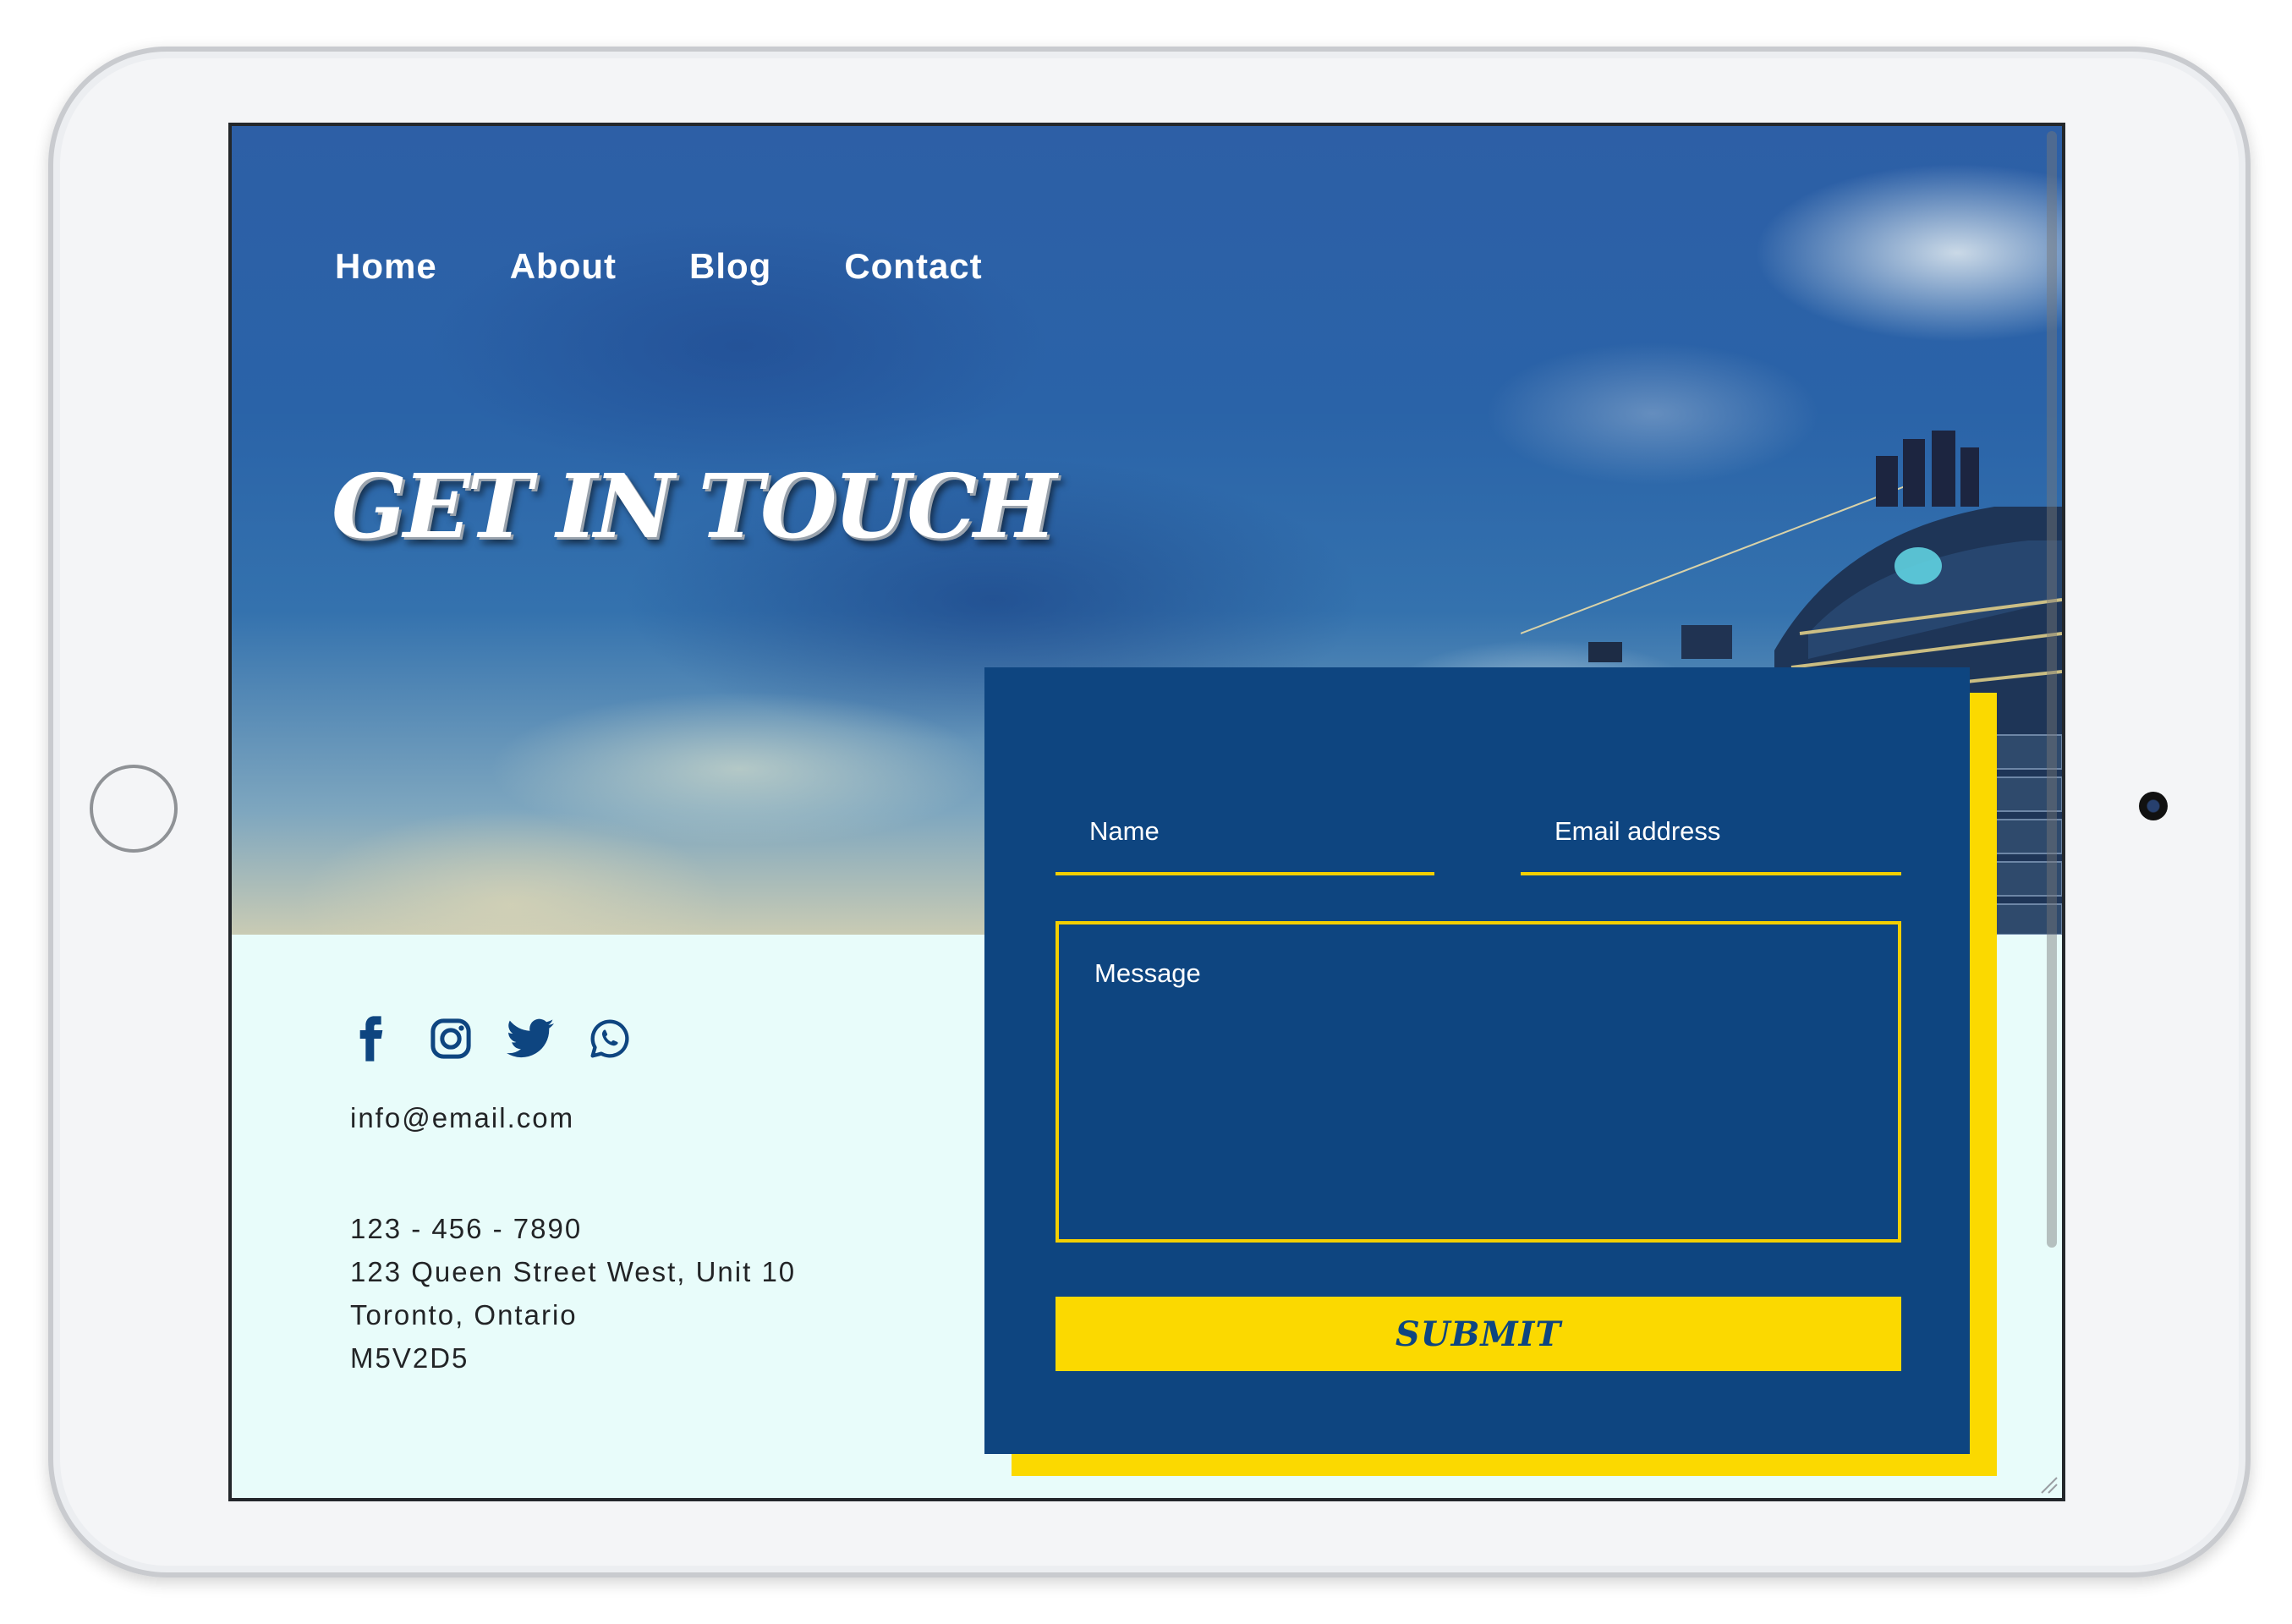 The image size is (2292, 1624). I want to click on home-button, so click(134, 809).